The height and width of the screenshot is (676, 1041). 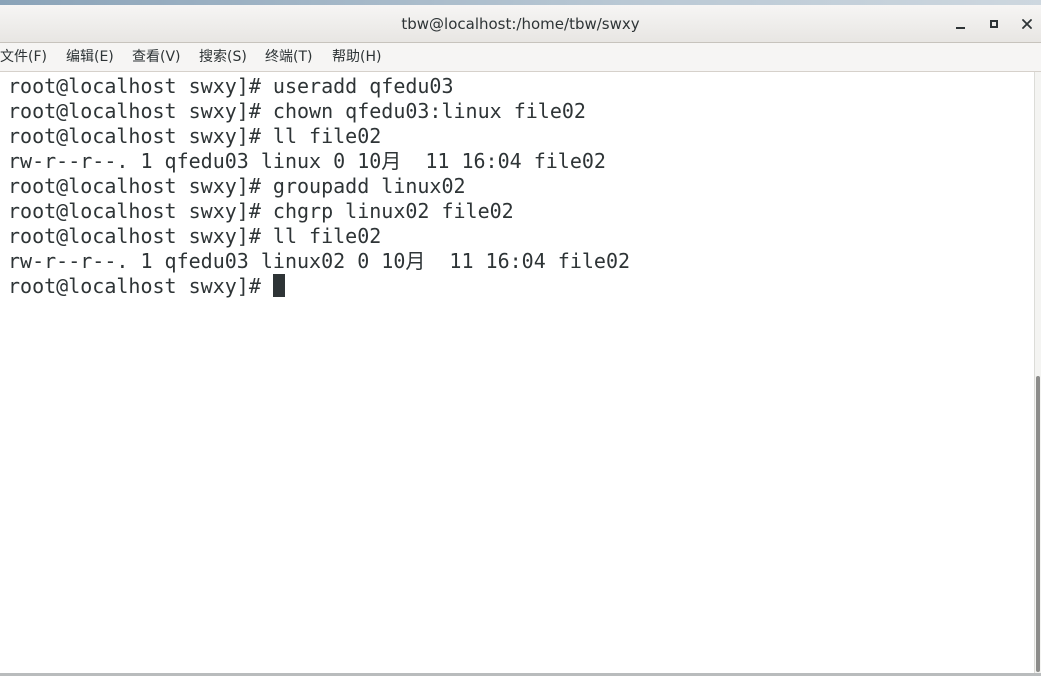 What do you see at coordinates (356, 57) in the screenshot?
I see `menu-help: 帮助(H)` at bounding box center [356, 57].